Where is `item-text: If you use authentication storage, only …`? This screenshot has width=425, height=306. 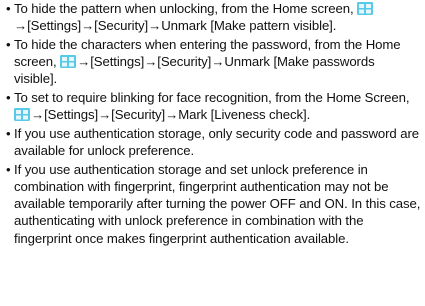 item-text: If you use authentication storage, only … is located at coordinates (216, 142).